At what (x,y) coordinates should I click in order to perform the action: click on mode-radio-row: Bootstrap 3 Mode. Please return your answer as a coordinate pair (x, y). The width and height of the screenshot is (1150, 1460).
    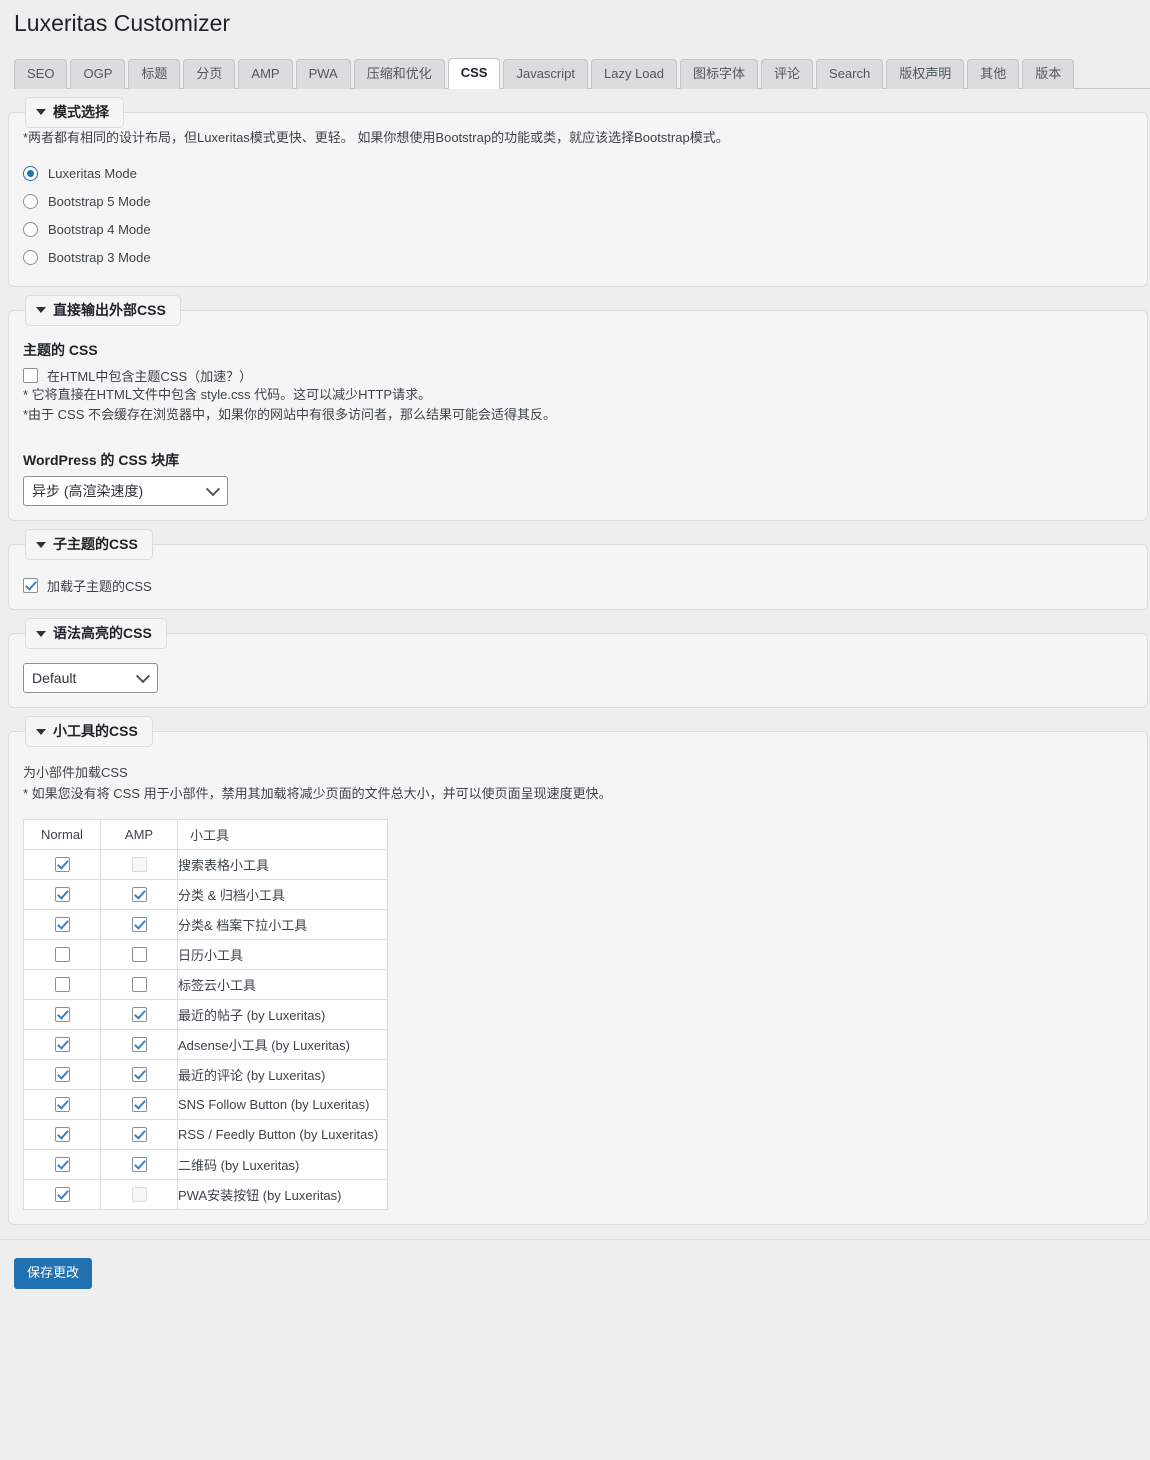
    Looking at the image, I should click on (577, 258).